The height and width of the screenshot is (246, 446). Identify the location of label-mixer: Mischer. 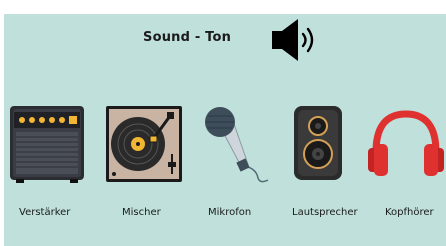
(141, 212).